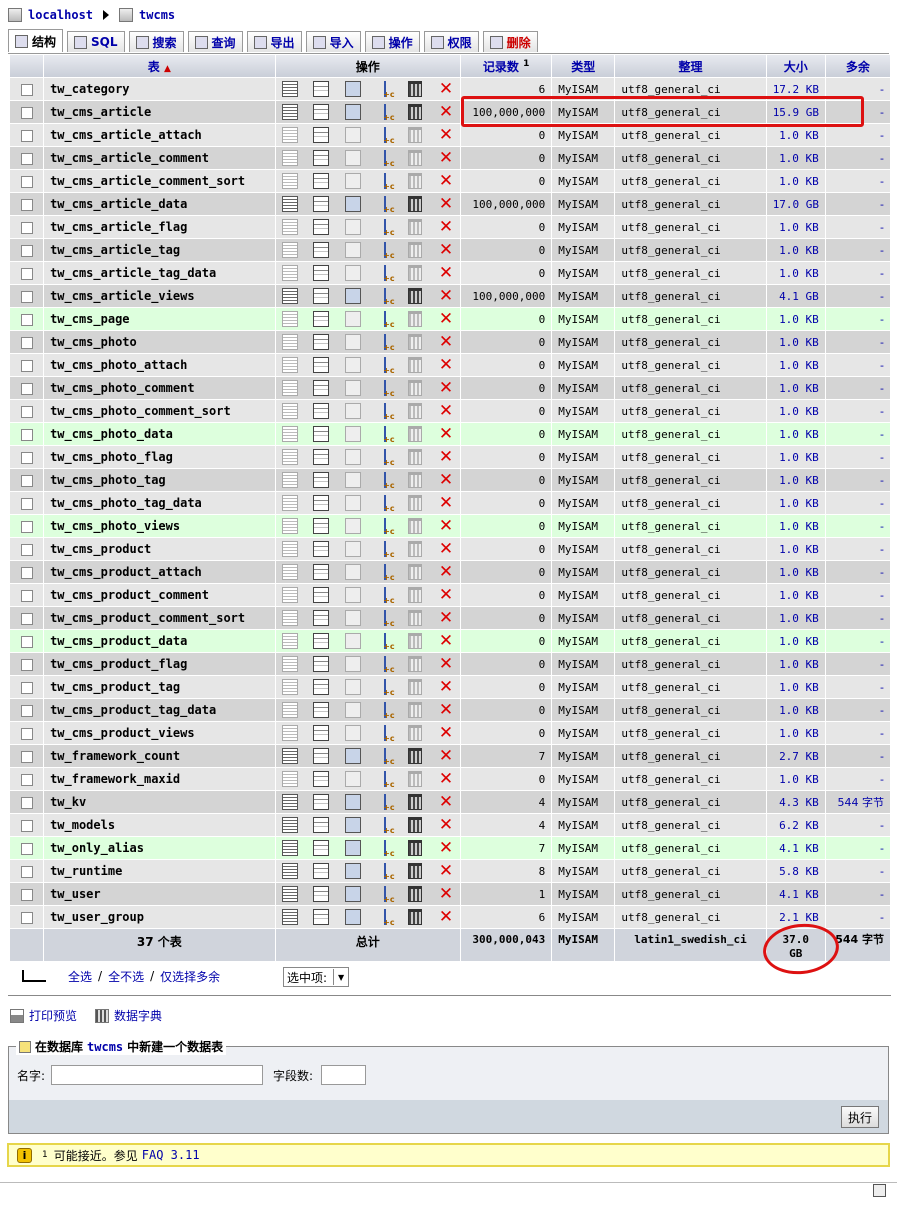 The height and width of the screenshot is (1211, 897). What do you see at coordinates (159, 917) in the screenshot?
I see `table-name: tw_user_group` at bounding box center [159, 917].